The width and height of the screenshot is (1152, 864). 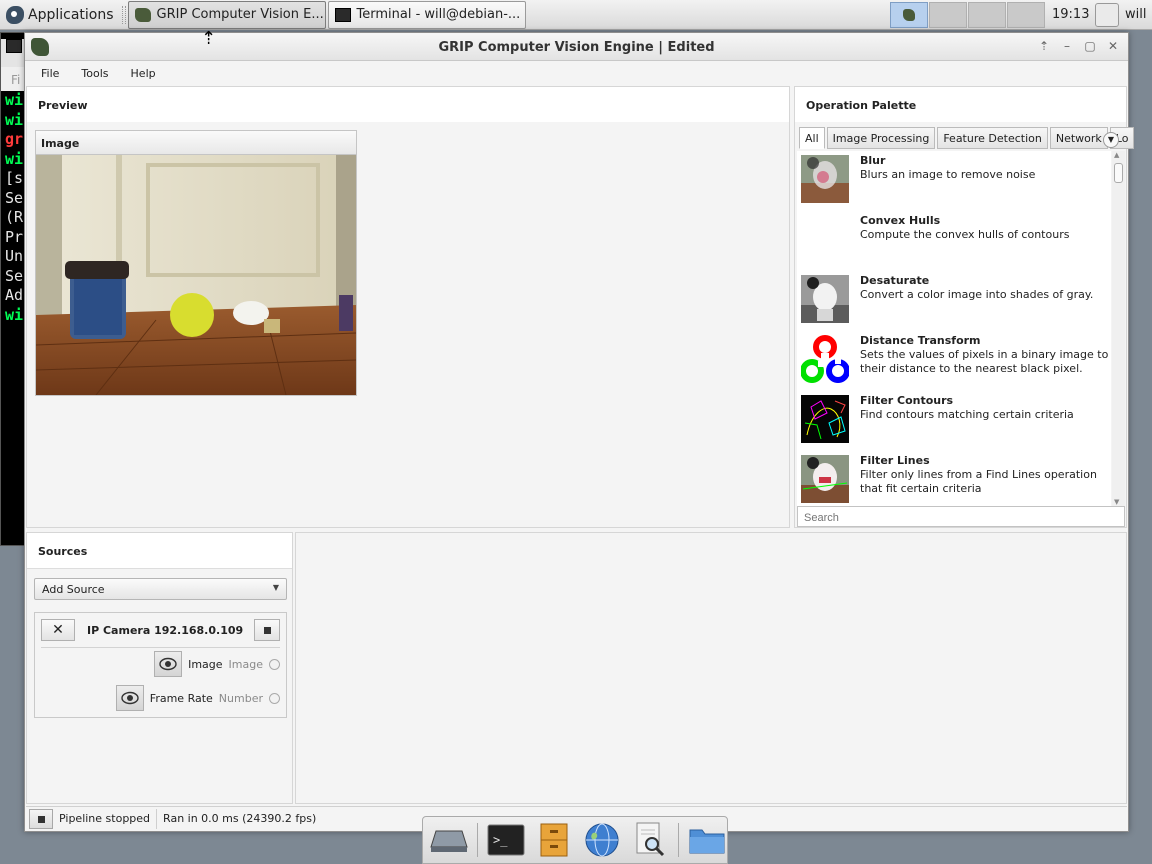 What do you see at coordinates (1113, 46) in the screenshot?
I see `close-icon: ✕` at bounding box center [1113, 46].